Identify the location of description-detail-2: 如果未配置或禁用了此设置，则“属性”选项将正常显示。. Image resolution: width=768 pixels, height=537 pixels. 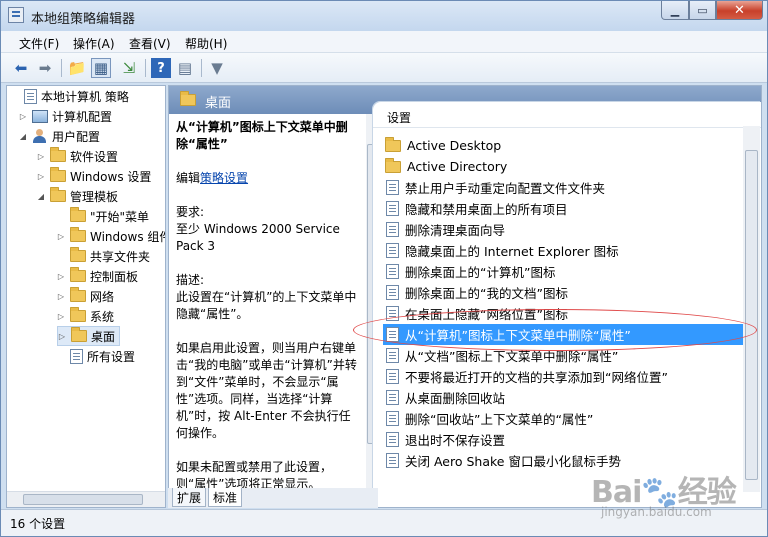
(254, 475).